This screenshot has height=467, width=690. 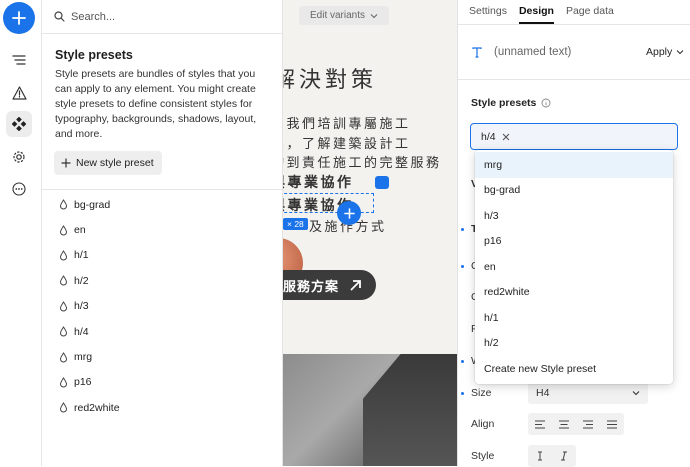 I want to click on preset-list-item: p16, so click(x=162, y=382).